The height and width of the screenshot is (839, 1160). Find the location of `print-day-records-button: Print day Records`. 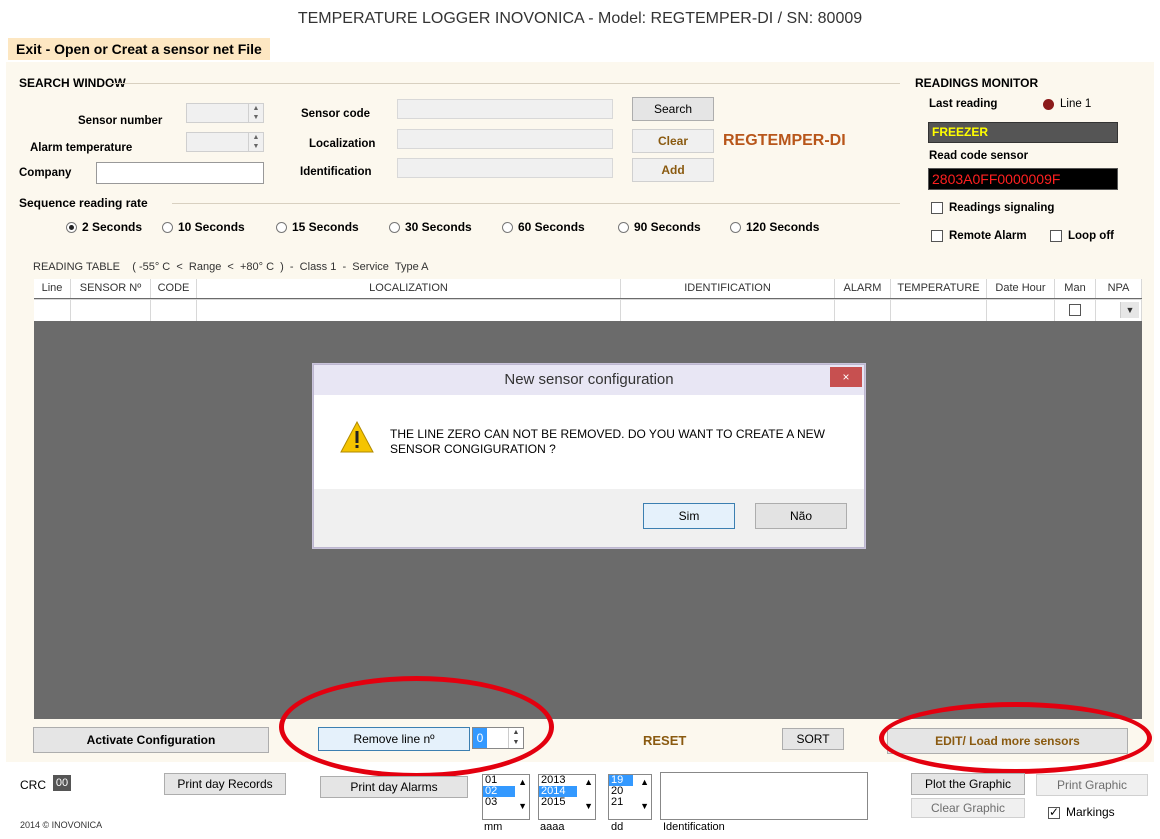

print-day-records-button: Print day Records is located at coordinates (225, 784).